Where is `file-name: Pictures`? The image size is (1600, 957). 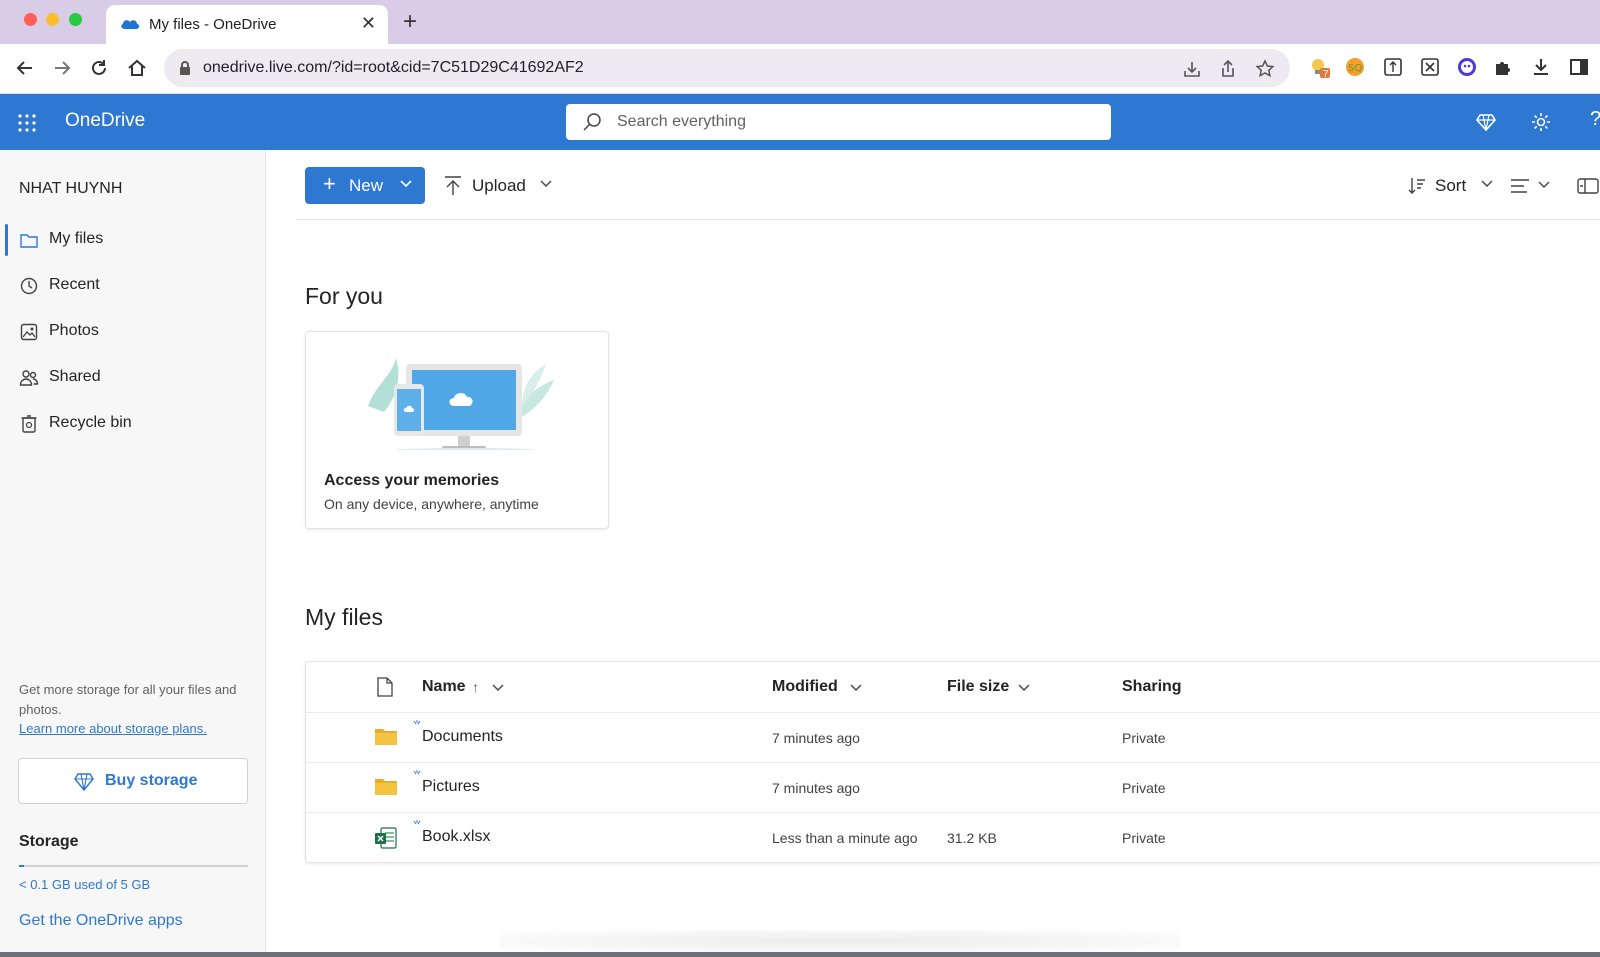 file-name: Pictures is located at coordinates (451, 787).